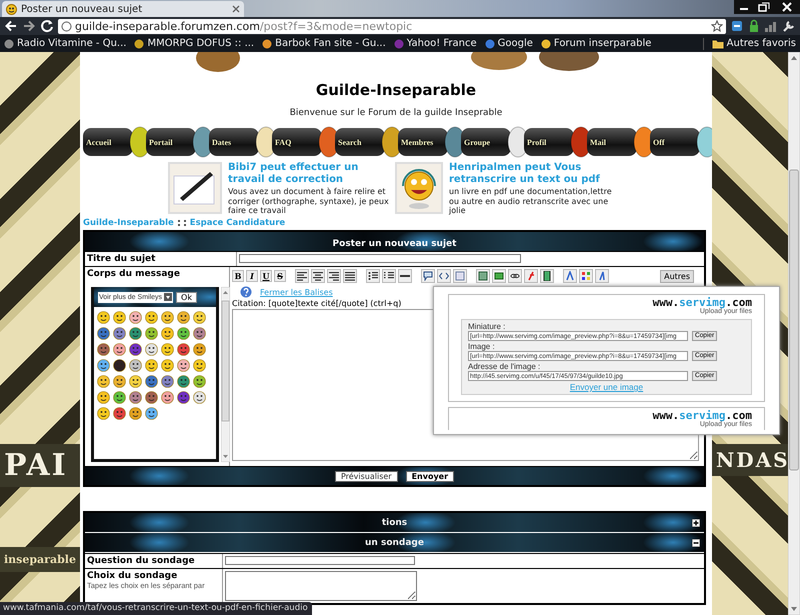 This screenshot has height=615, width=800. What do you see at coordinates (155, 608) in the screenshot?
I see `status-url: www.tafmania.com/taf/vous-retranscrire-un-text-ou-pdf-en-fichier-audio` at bounding box center [155, 608].